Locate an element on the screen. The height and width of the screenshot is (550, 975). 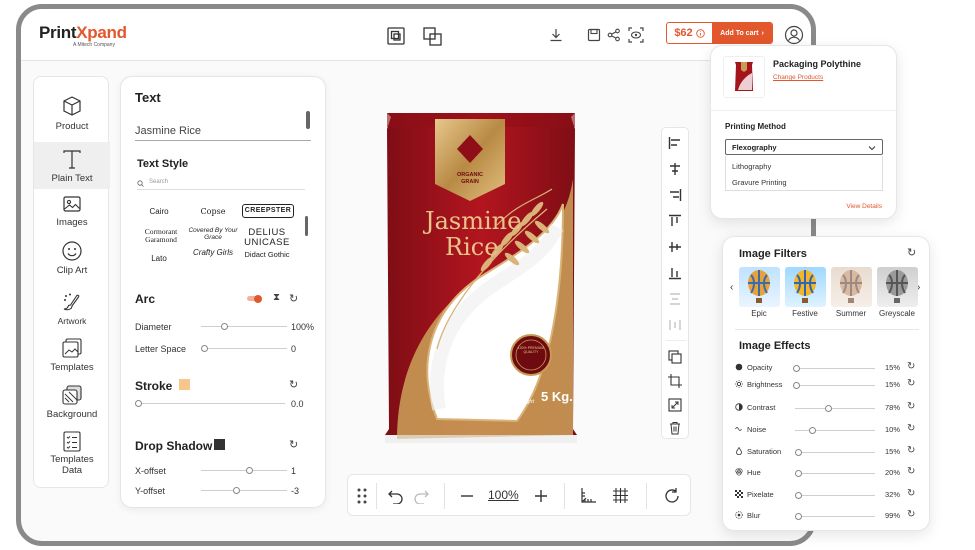
font-option-delius-unicase: DELIUS UNICASE is located at coordinates (267, 238).